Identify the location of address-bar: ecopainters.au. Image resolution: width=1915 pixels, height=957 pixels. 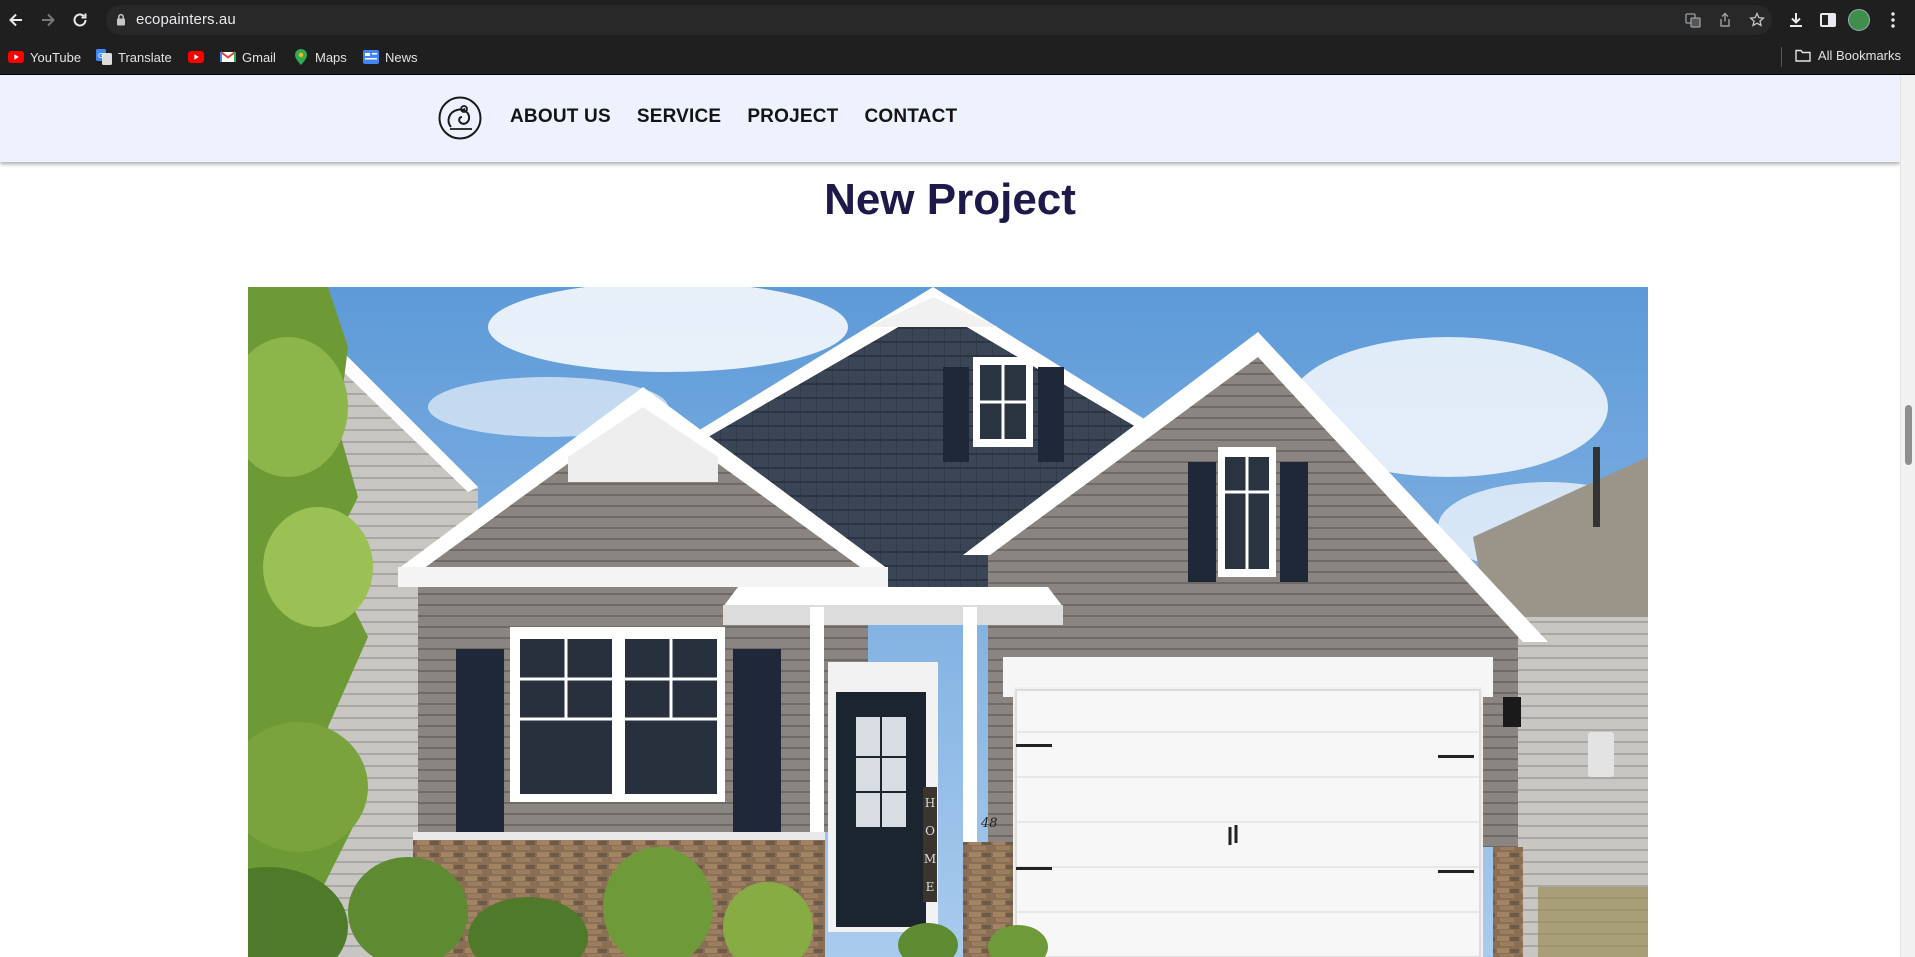
(939, 20).